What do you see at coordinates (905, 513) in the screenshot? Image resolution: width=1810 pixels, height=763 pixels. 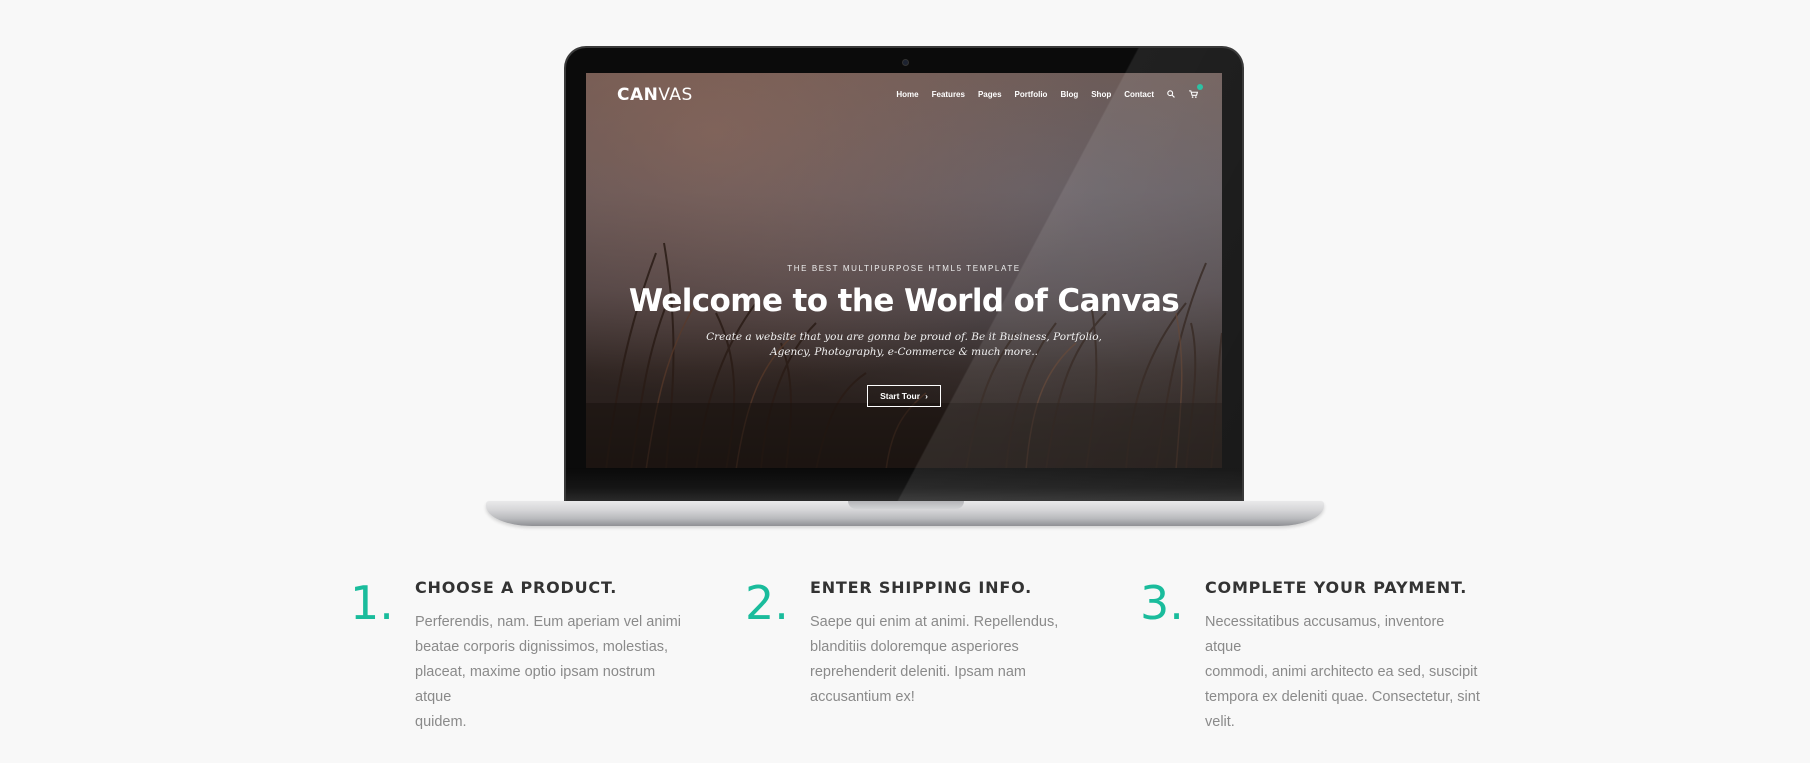 I see `laptop-base` at bounding box center [905, 513].